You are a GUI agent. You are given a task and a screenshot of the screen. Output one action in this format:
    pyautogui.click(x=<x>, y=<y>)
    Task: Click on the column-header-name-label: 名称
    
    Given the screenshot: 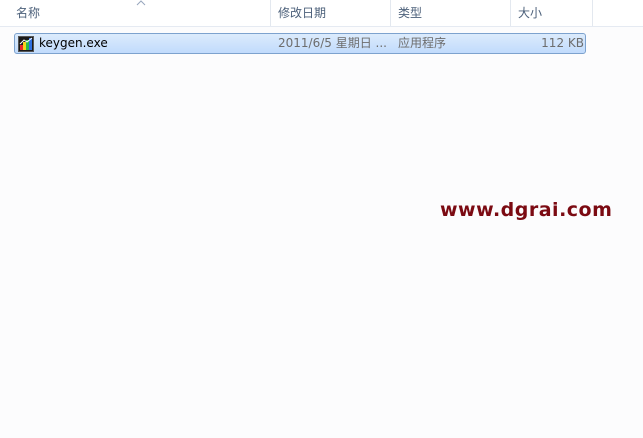 What is the action you would take?
    pyautogui.click(x=28, y=13)
    